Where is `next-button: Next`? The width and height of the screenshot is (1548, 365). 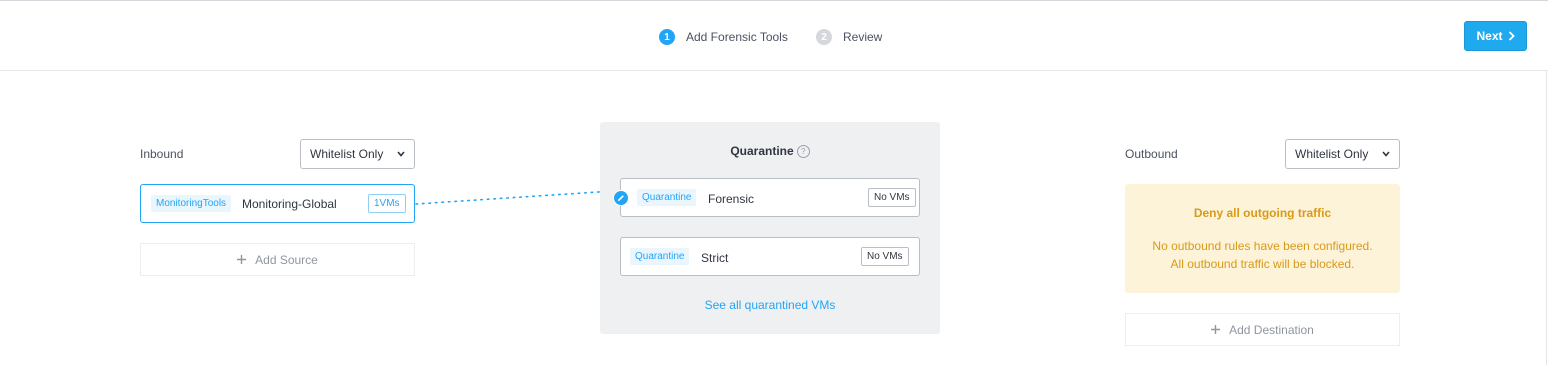 next-button: Next is located at coordinates (1495, 36).